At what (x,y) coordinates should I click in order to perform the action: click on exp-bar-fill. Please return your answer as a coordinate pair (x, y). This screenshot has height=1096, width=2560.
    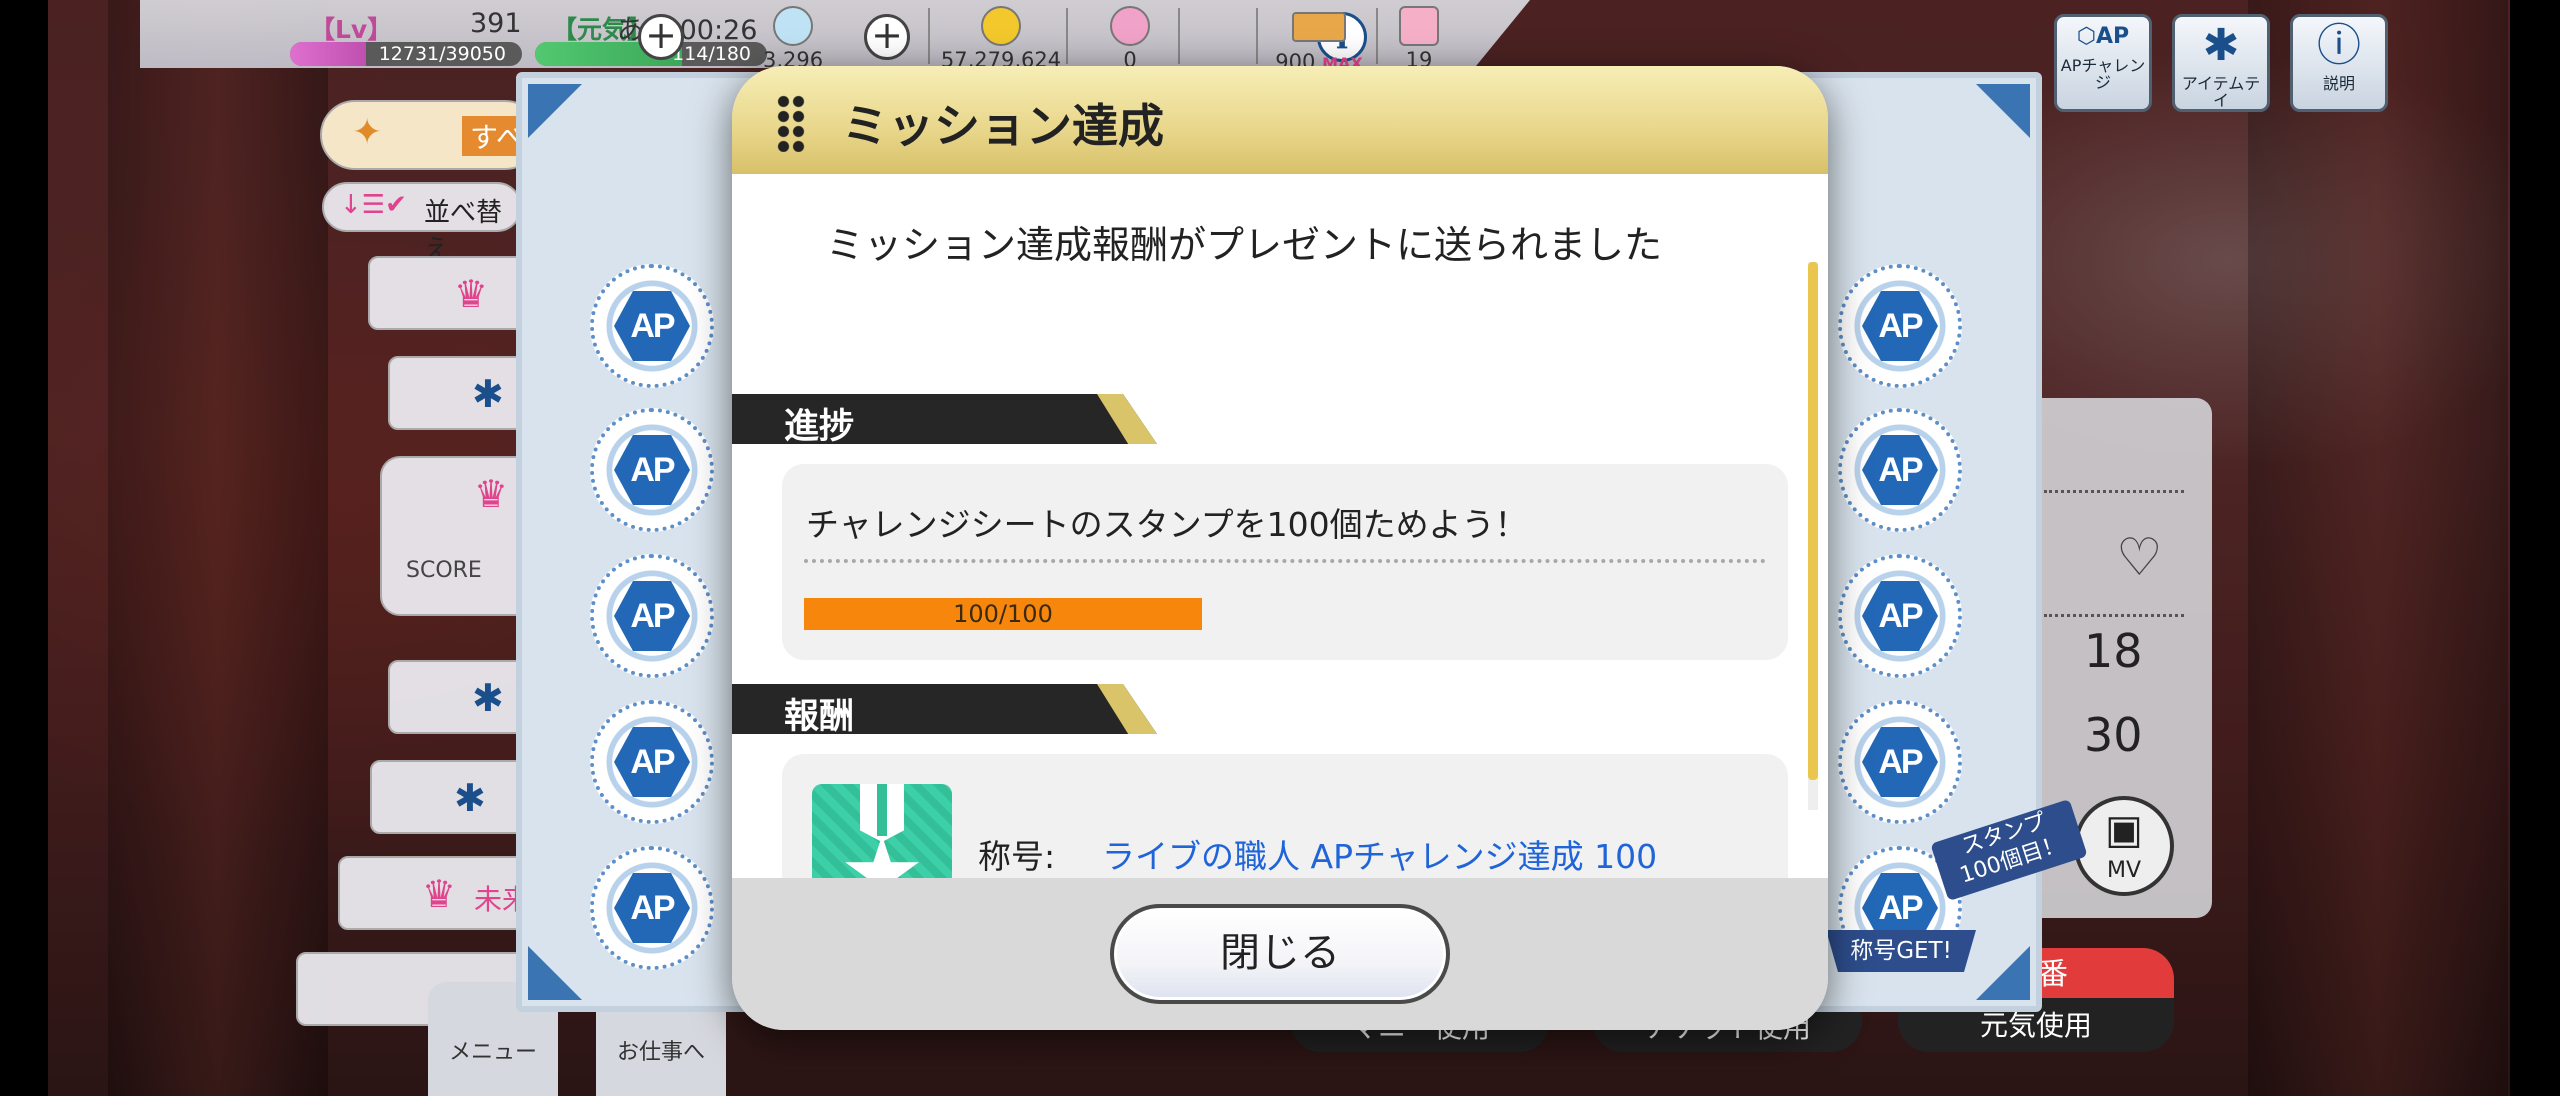
    Looking at the image, I should click on (328, 54).